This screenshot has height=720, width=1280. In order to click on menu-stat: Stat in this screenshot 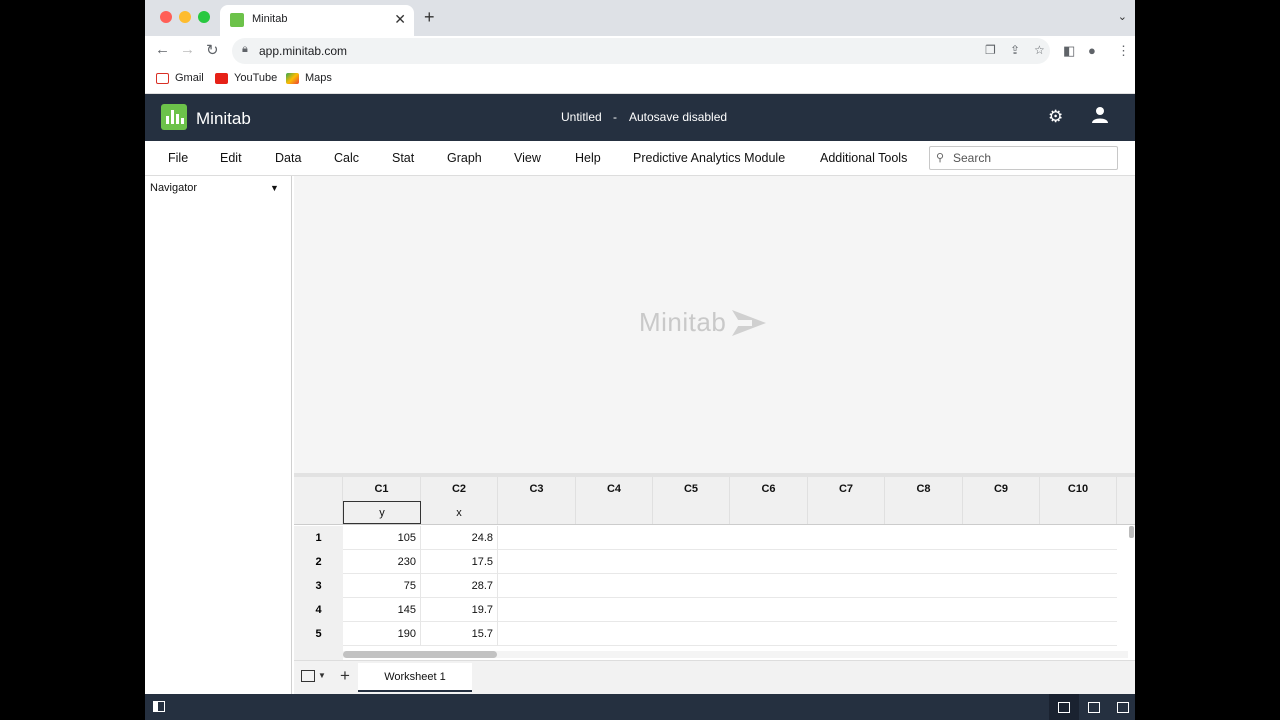, I will do `click(403, 158)`.